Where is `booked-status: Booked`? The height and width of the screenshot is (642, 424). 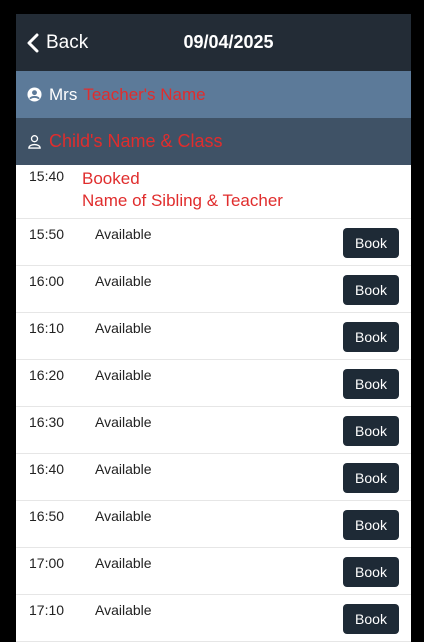
booked-status: Booked is located at coordinates (111, 178).